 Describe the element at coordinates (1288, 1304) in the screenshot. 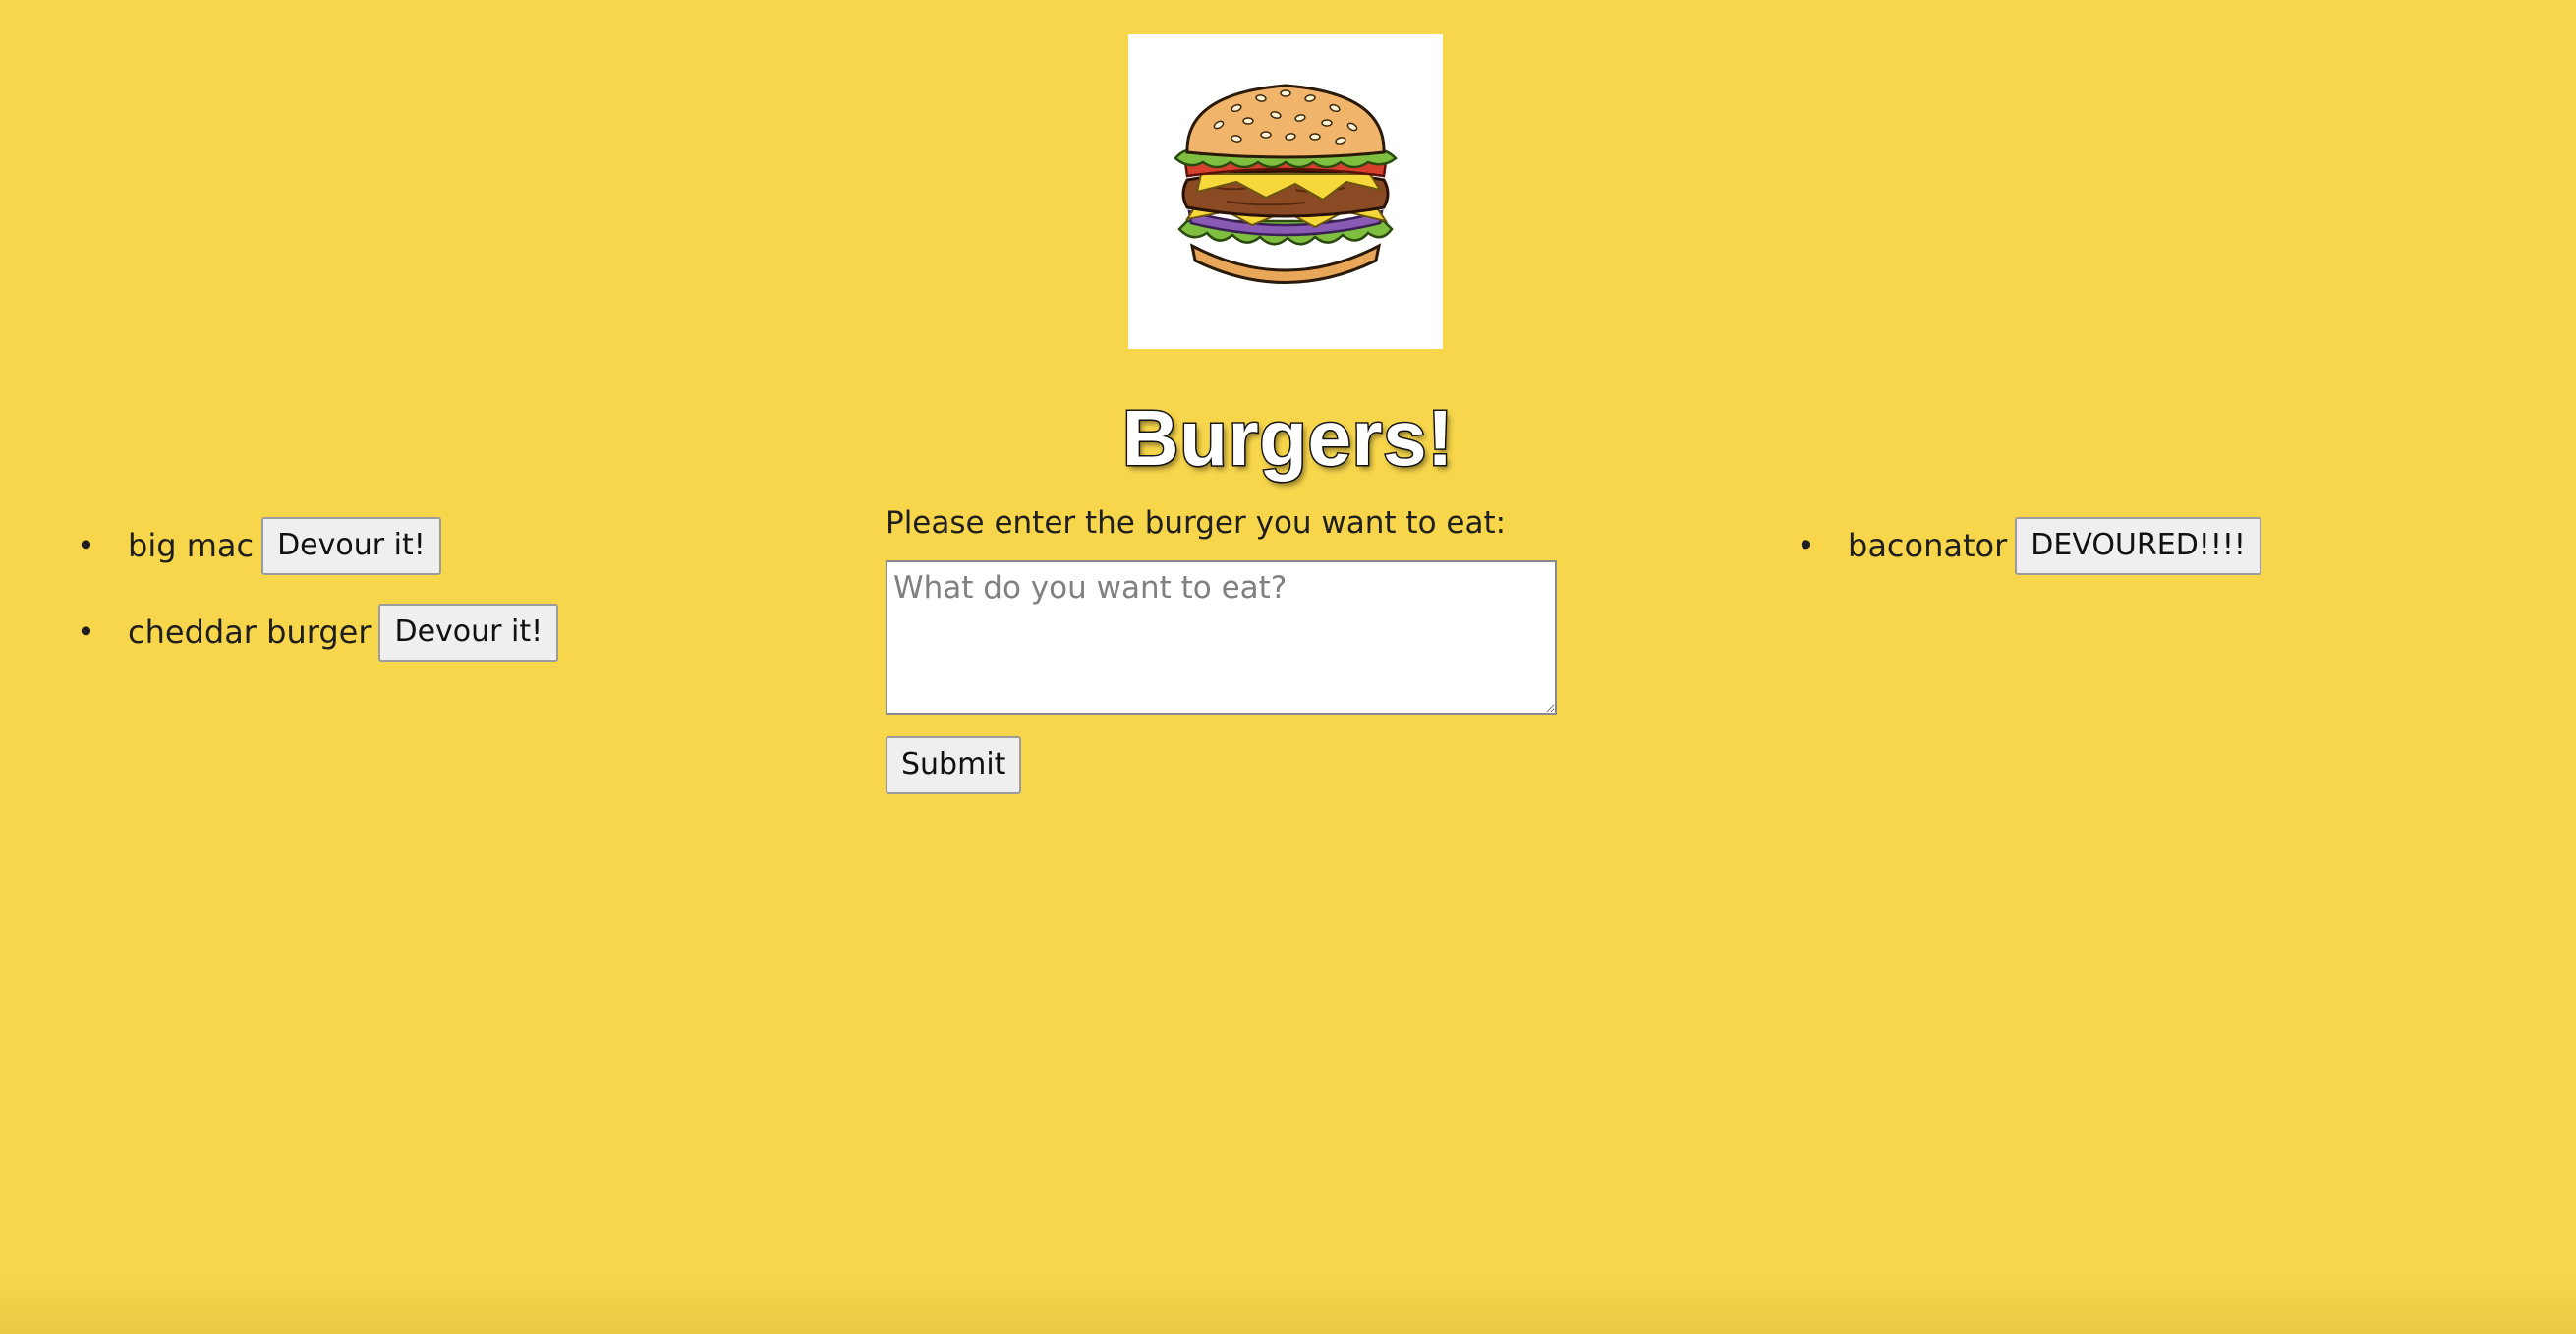

I see `page-bottom-shade` at that location.